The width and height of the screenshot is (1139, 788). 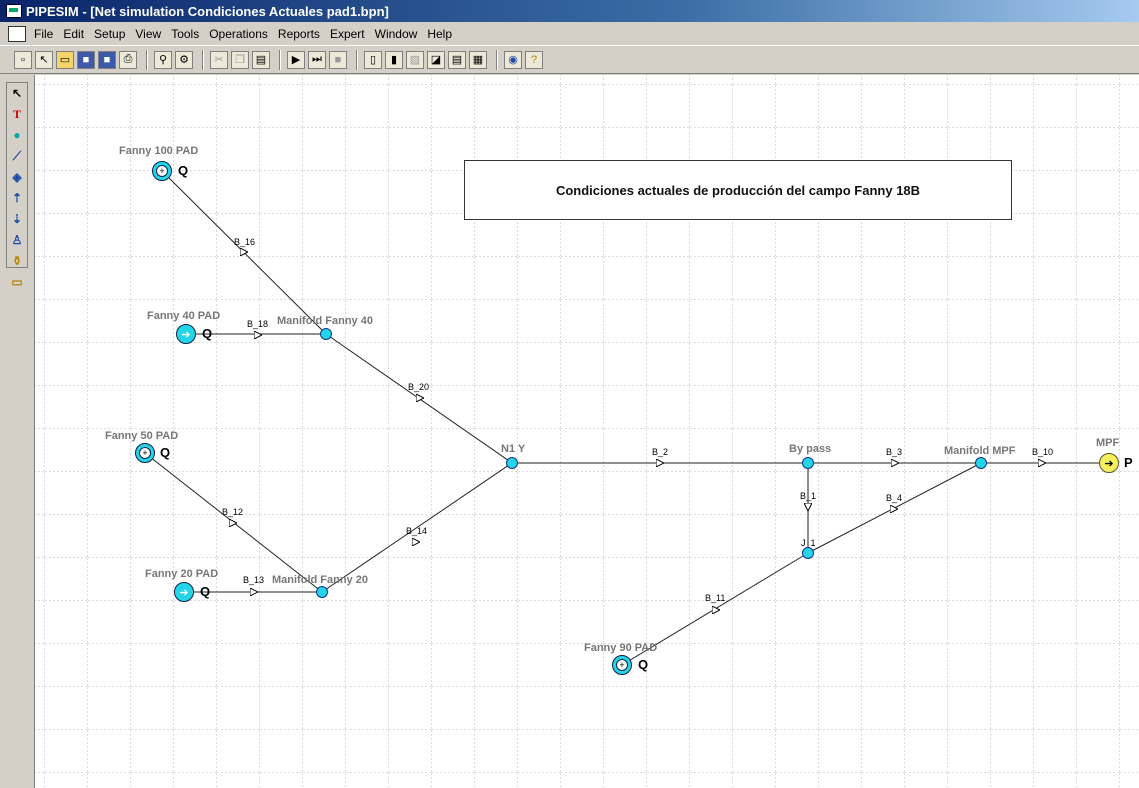 What do you see at coordinates (1042, 463) in the screenshot?
I see `branch-marker-b10-icon` at bounding box center [1042, 463].